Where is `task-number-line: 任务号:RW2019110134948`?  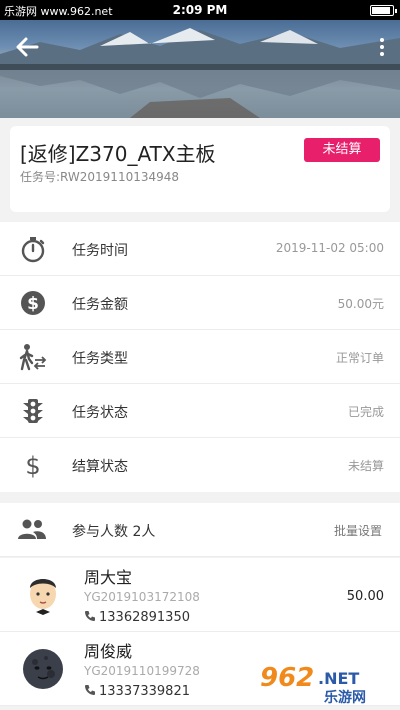 task-number-line: 任务号:RW2019110134948 is located at coordinates (99, 176).